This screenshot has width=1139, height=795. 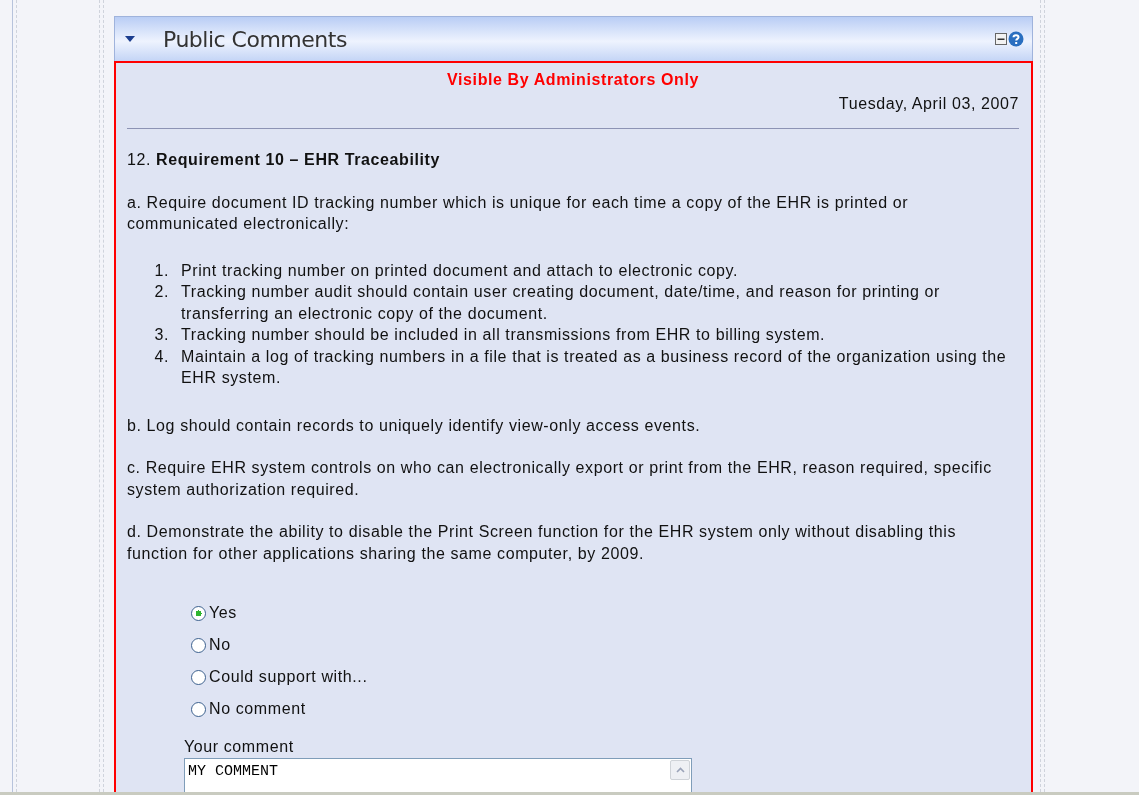 I want to click on list-number: 1., so click(x=161, y=270).